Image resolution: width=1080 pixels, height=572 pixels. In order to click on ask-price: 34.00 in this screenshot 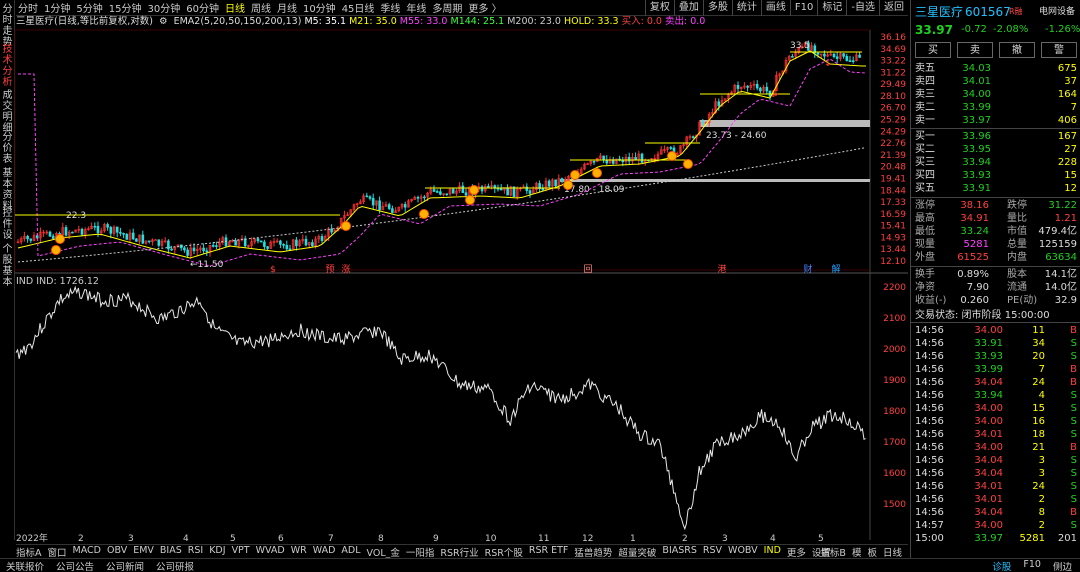, I will do `click(976, 94)`.